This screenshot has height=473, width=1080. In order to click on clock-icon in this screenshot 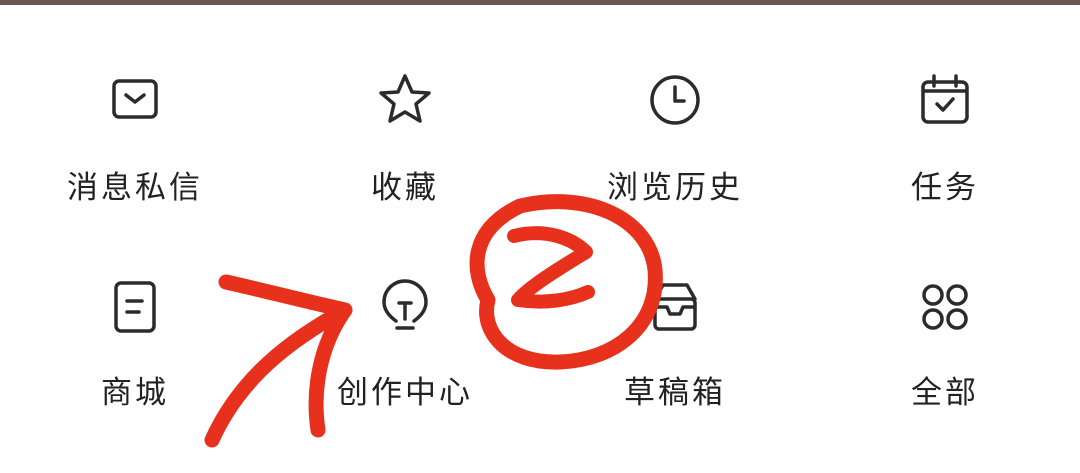, I will do `click(675, 100)`.